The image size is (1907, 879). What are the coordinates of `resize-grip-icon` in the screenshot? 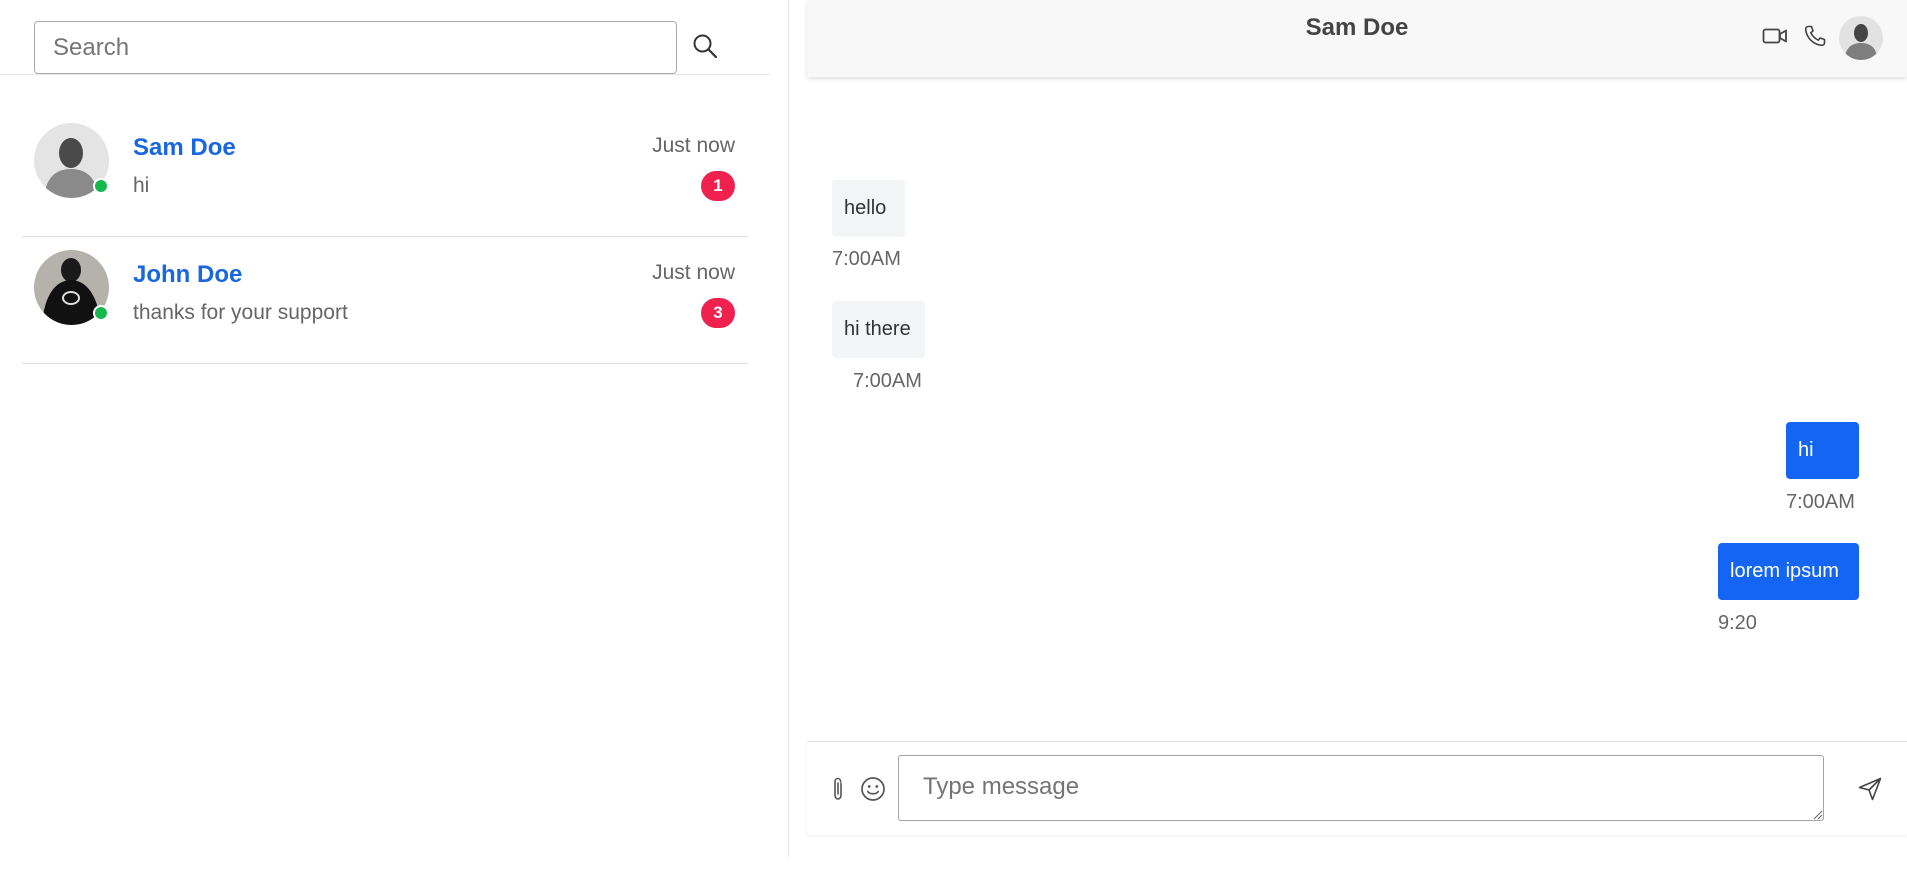 It's located at (1818, 815).